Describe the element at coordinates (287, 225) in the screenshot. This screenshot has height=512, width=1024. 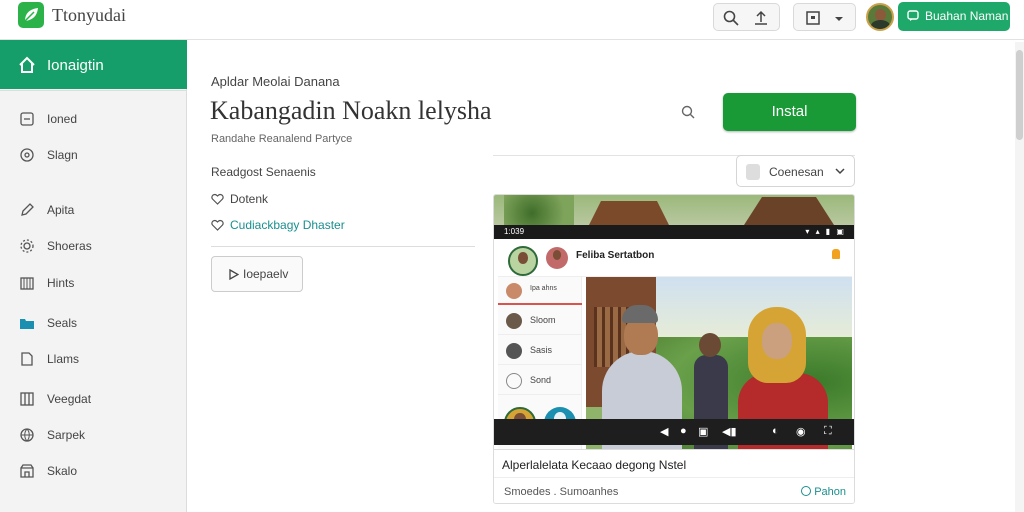
I see `tag-label: Cudiackbagy Dhaster` at that location.